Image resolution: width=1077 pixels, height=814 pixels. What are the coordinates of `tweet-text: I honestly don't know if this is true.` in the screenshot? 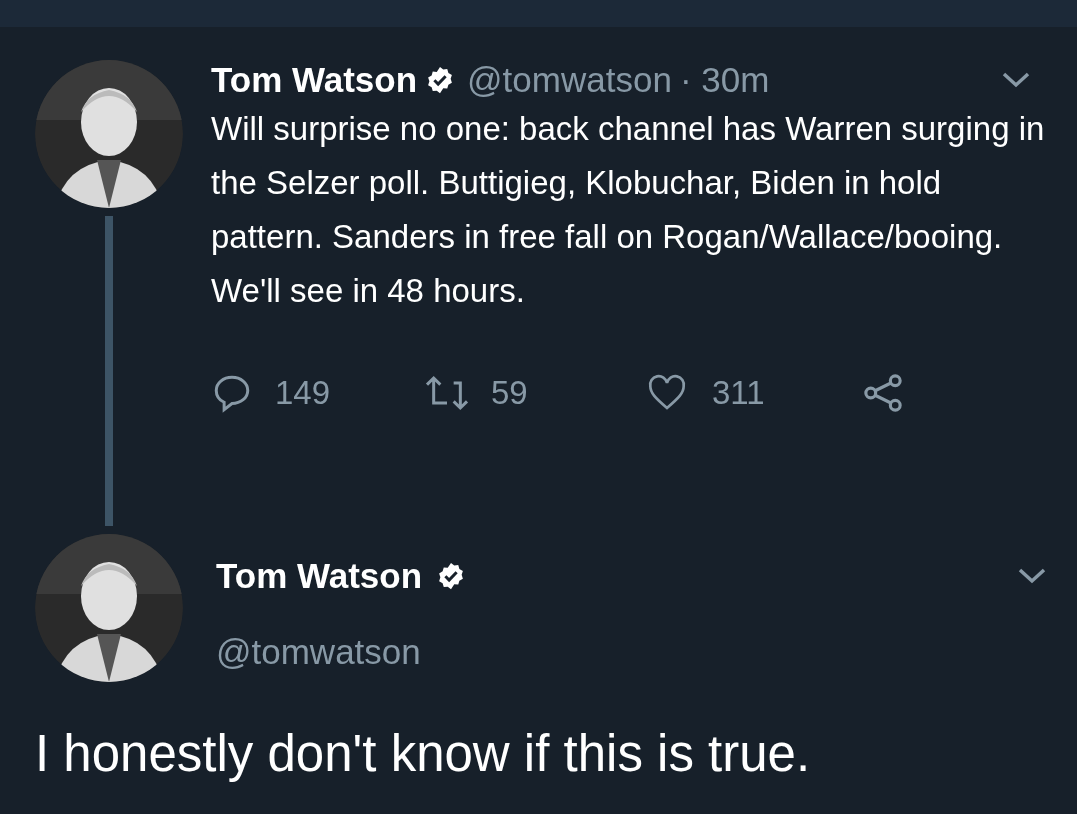 It's located at (423, 754).